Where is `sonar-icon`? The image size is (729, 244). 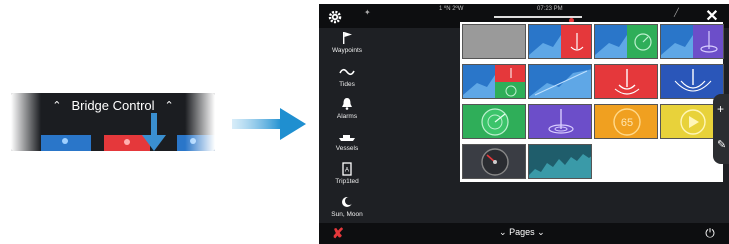 sonar-icon is located at coordinates (627, 82).